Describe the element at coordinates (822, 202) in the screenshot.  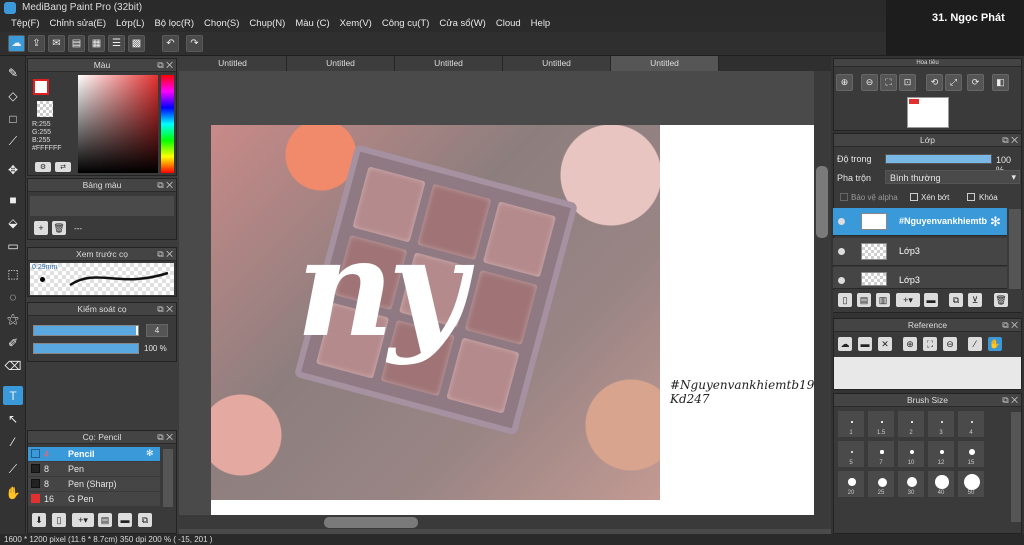
I see `vertical-scroll-thumb` at that location.